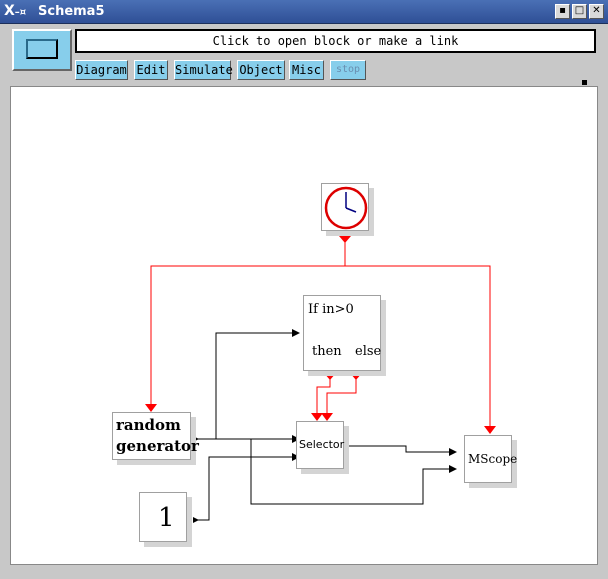 Image resolution: width=608 pixels, height=579 pixels. What do you see at coordinates (304, 572) in the screenshot?
I see `status-bar` at bounding box center [304, 572].